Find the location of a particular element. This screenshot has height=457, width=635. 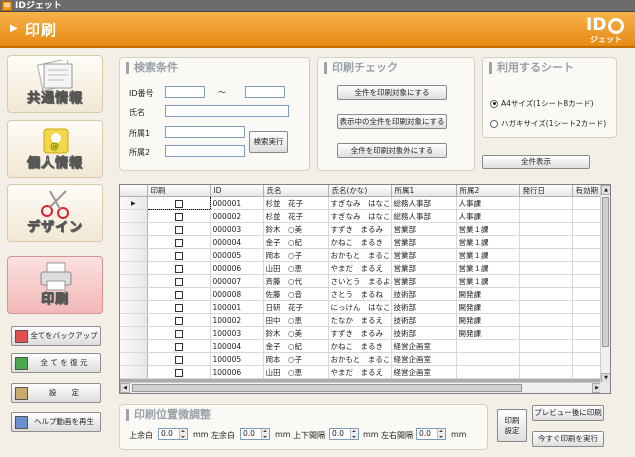

dept1-input is located at coordinates (205, 132).